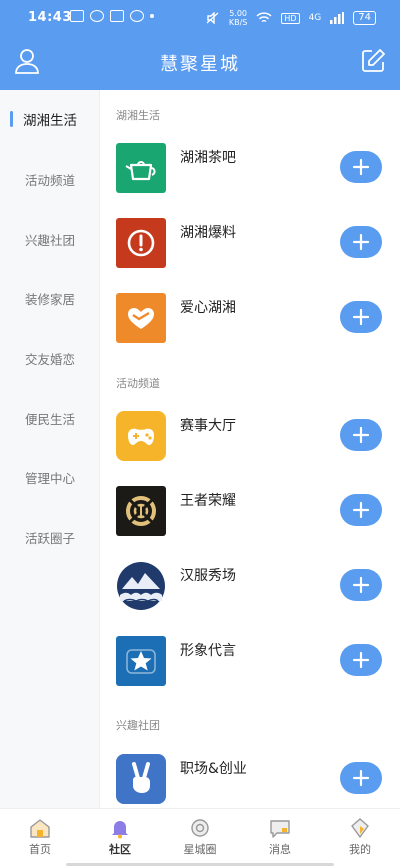 This screenshot has width=400, height=866. Describe the element at coordinates (280, 829) in the screenshot. I see `message-icon` at that location.